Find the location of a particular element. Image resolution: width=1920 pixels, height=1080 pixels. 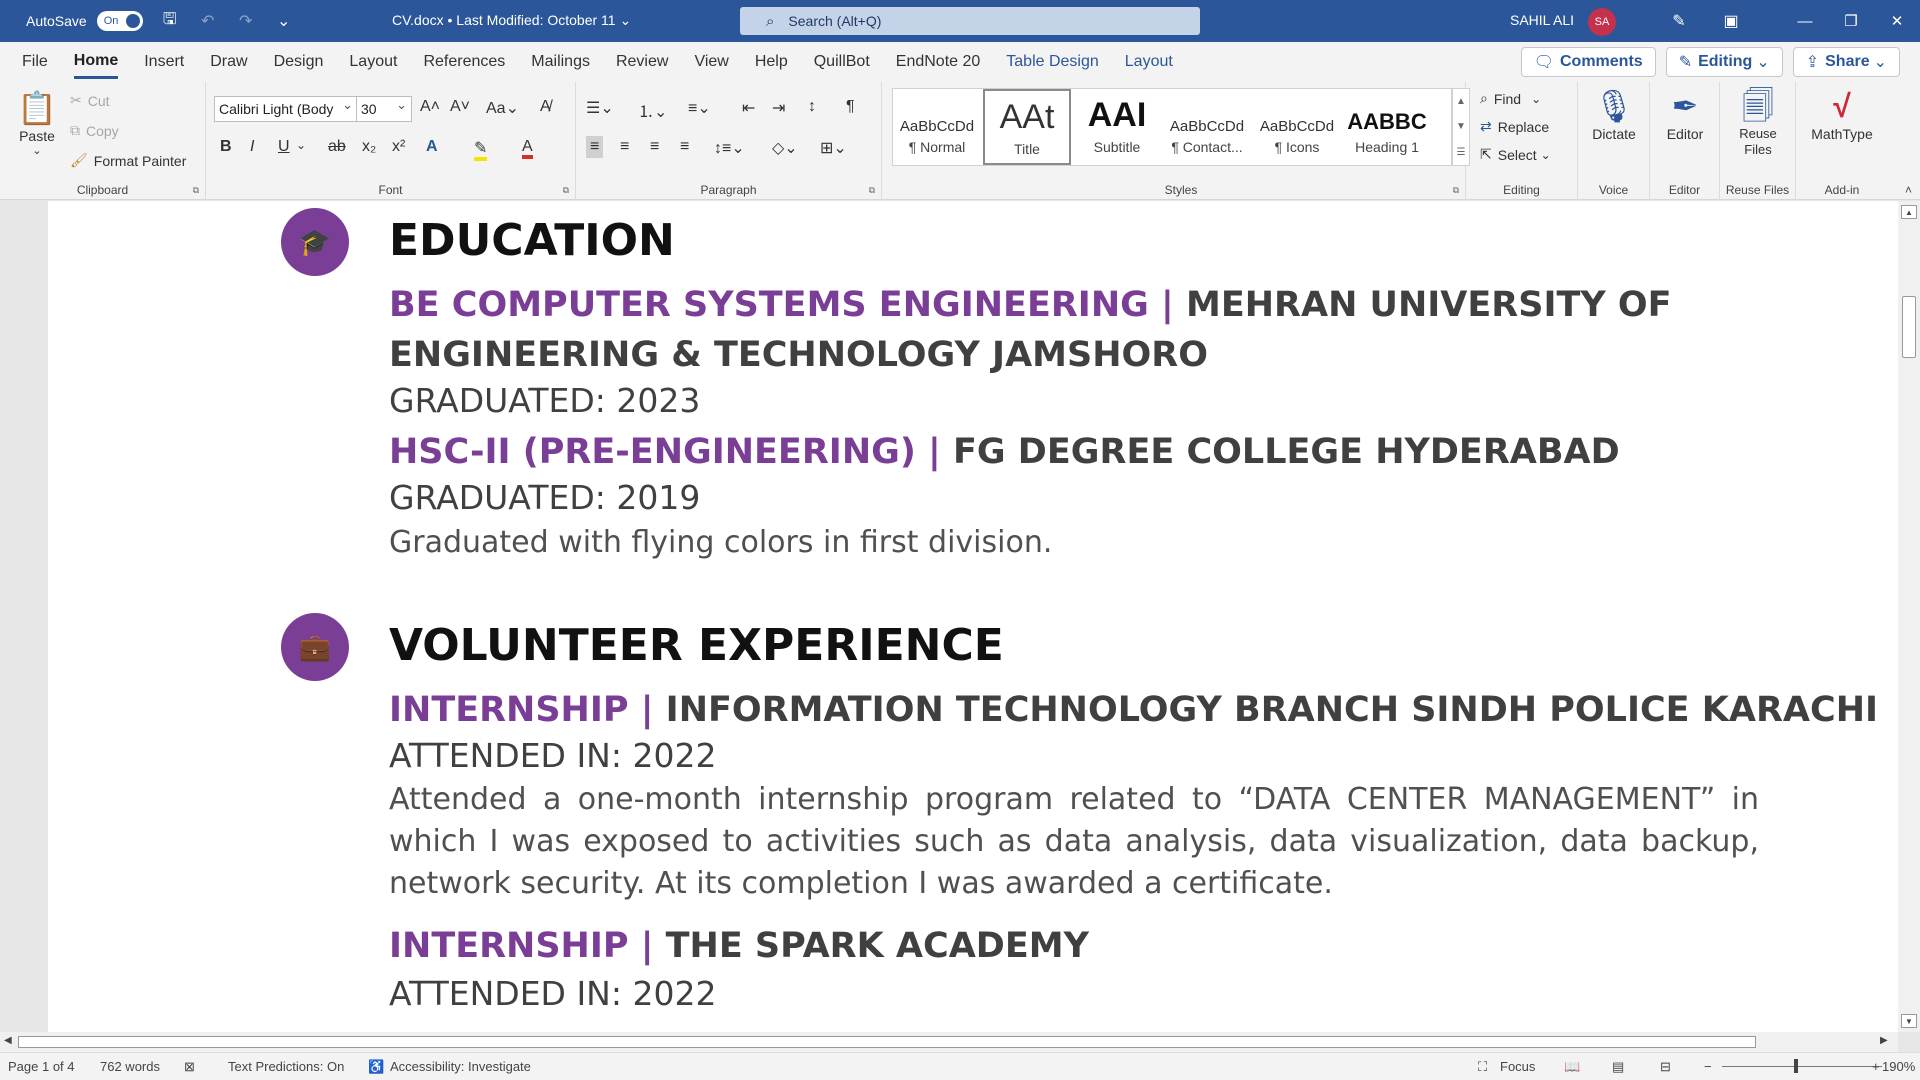

tab-design: Design is located at coordinates (299, 62).